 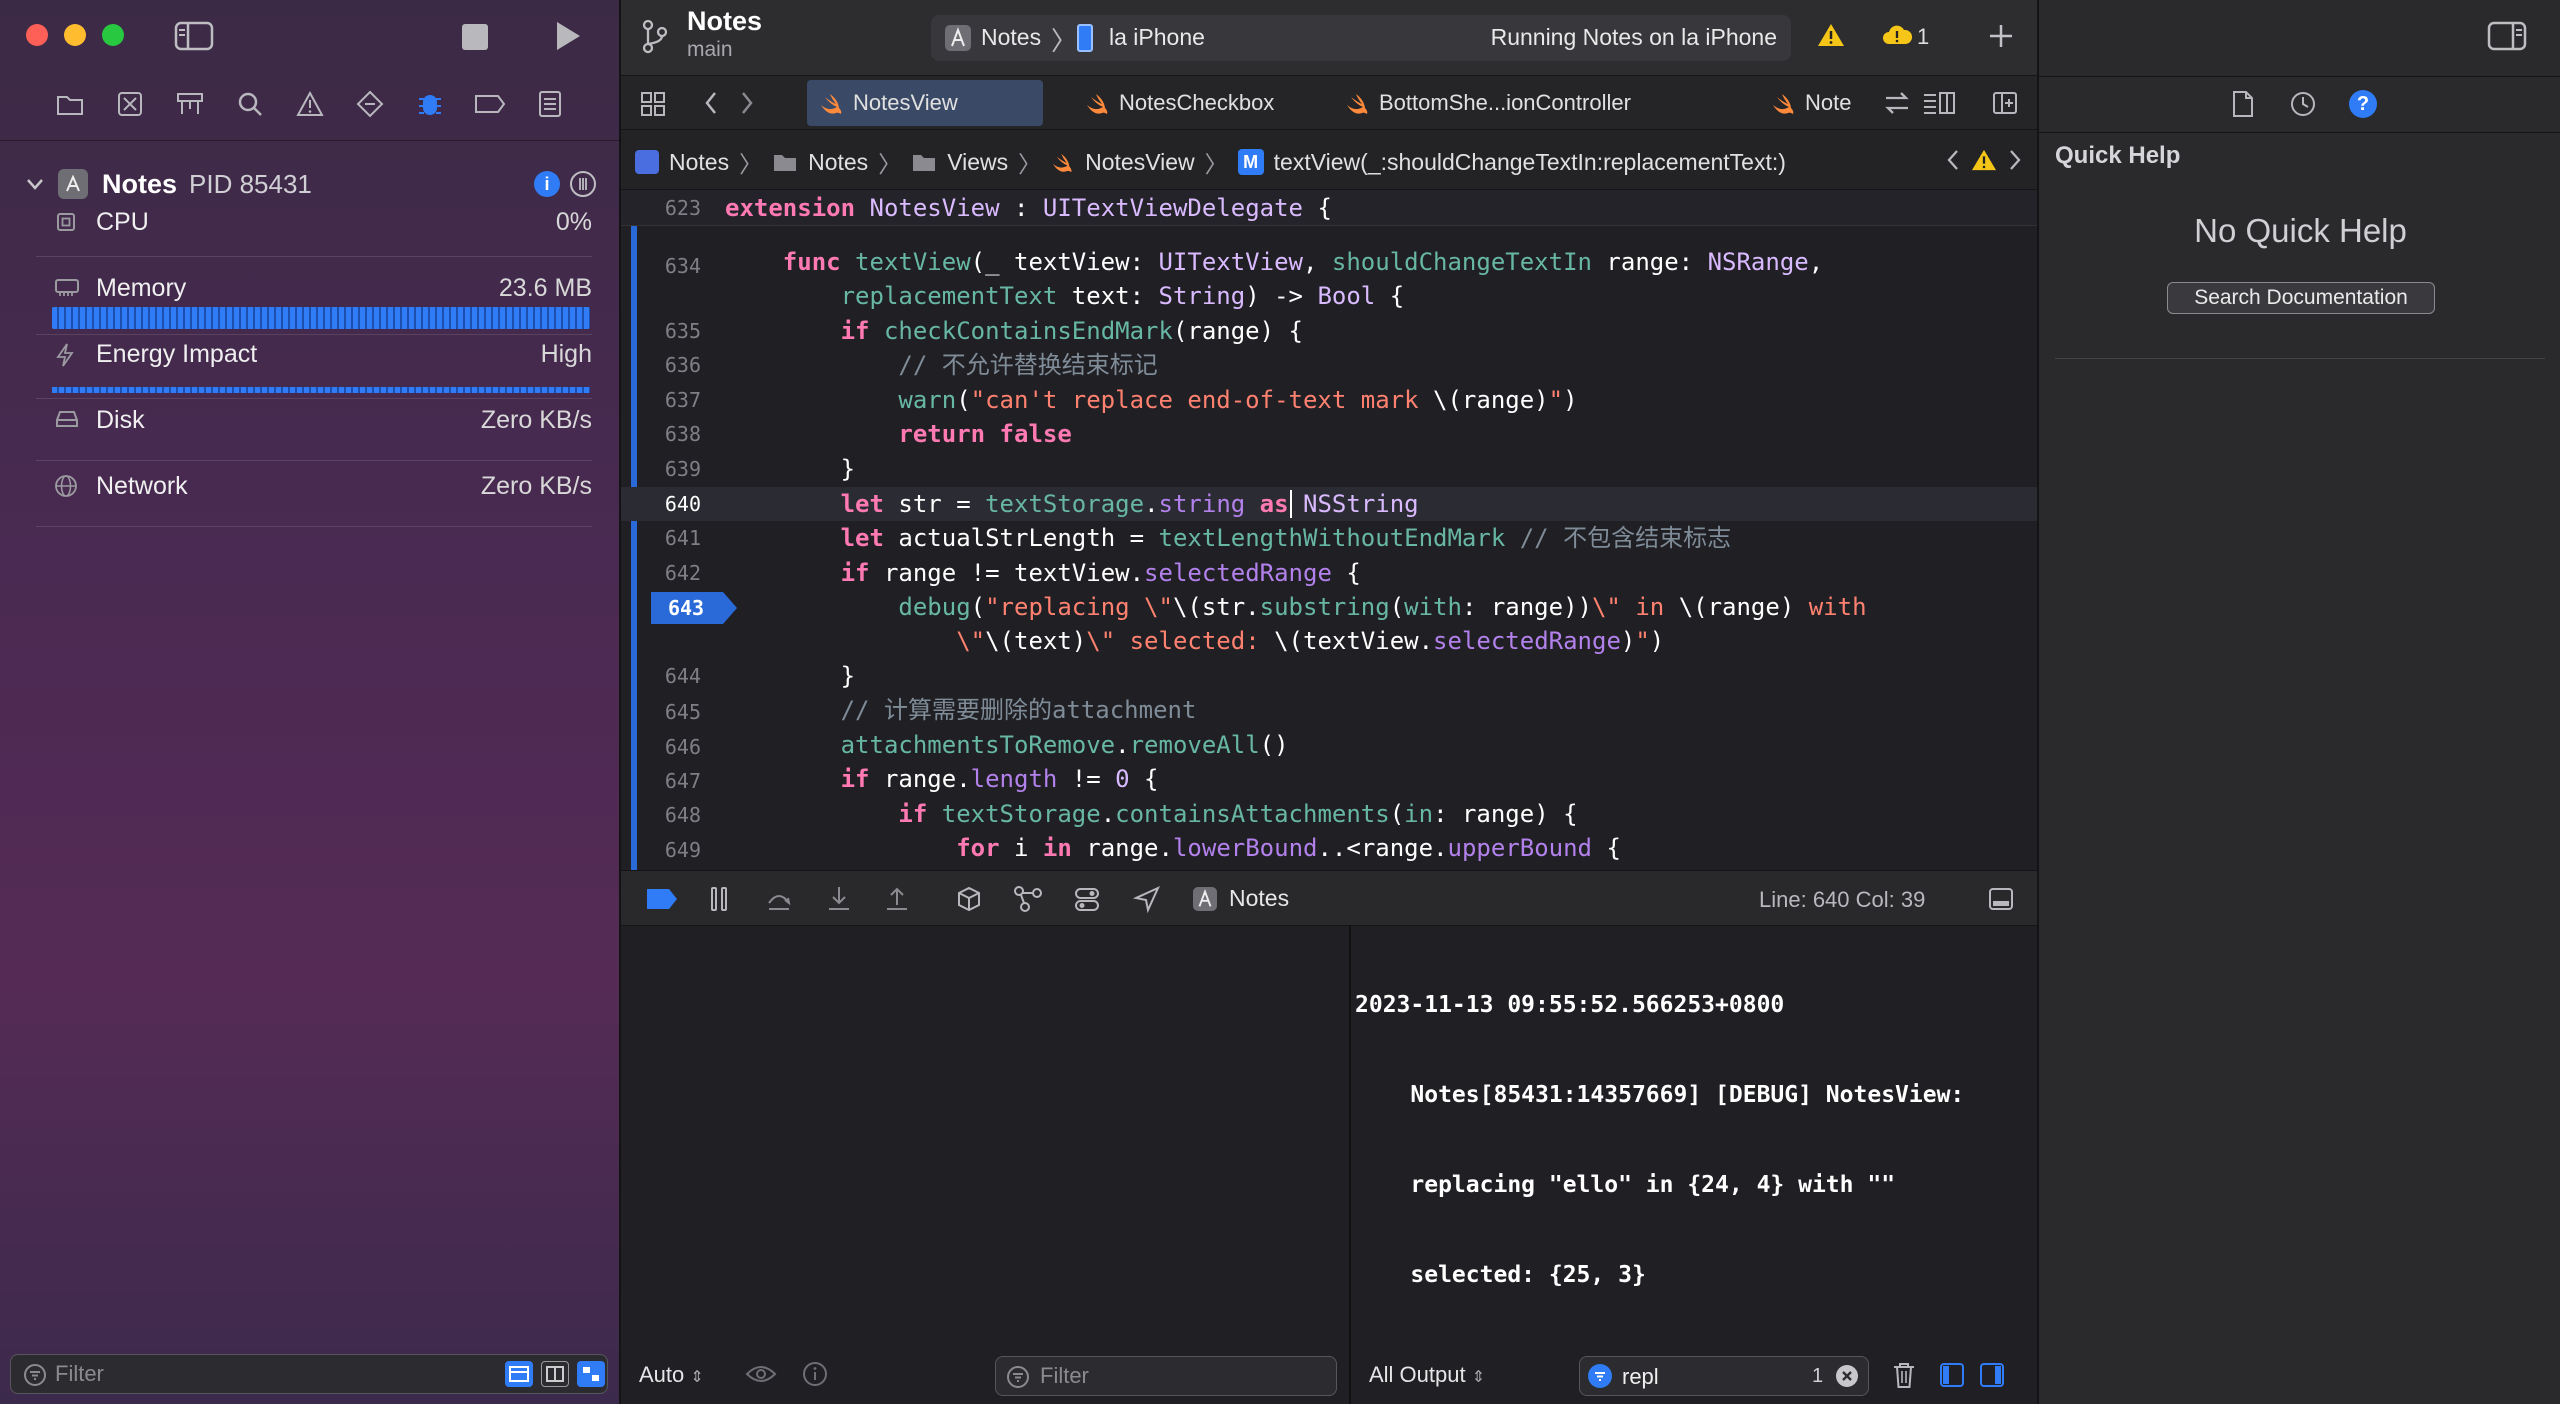 What do you see at coordinates (314, 288) in the screenshot?
I see `gauge-memory: Memory 23.6 MB` at bounding box center [314, 288].